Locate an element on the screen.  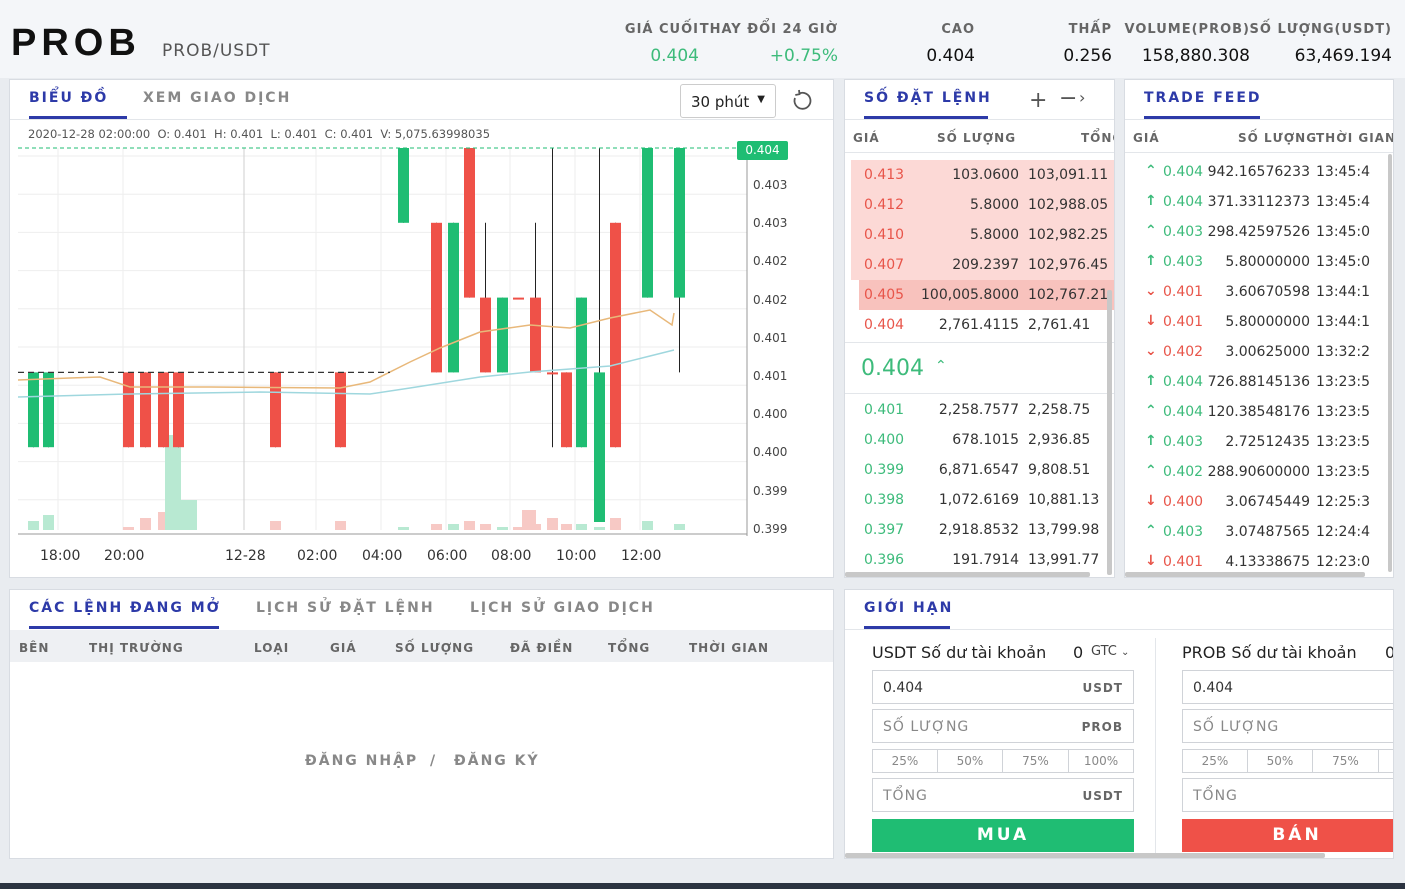
x-axis-tick-label: 06:00 is located at coordinates (447, 556).